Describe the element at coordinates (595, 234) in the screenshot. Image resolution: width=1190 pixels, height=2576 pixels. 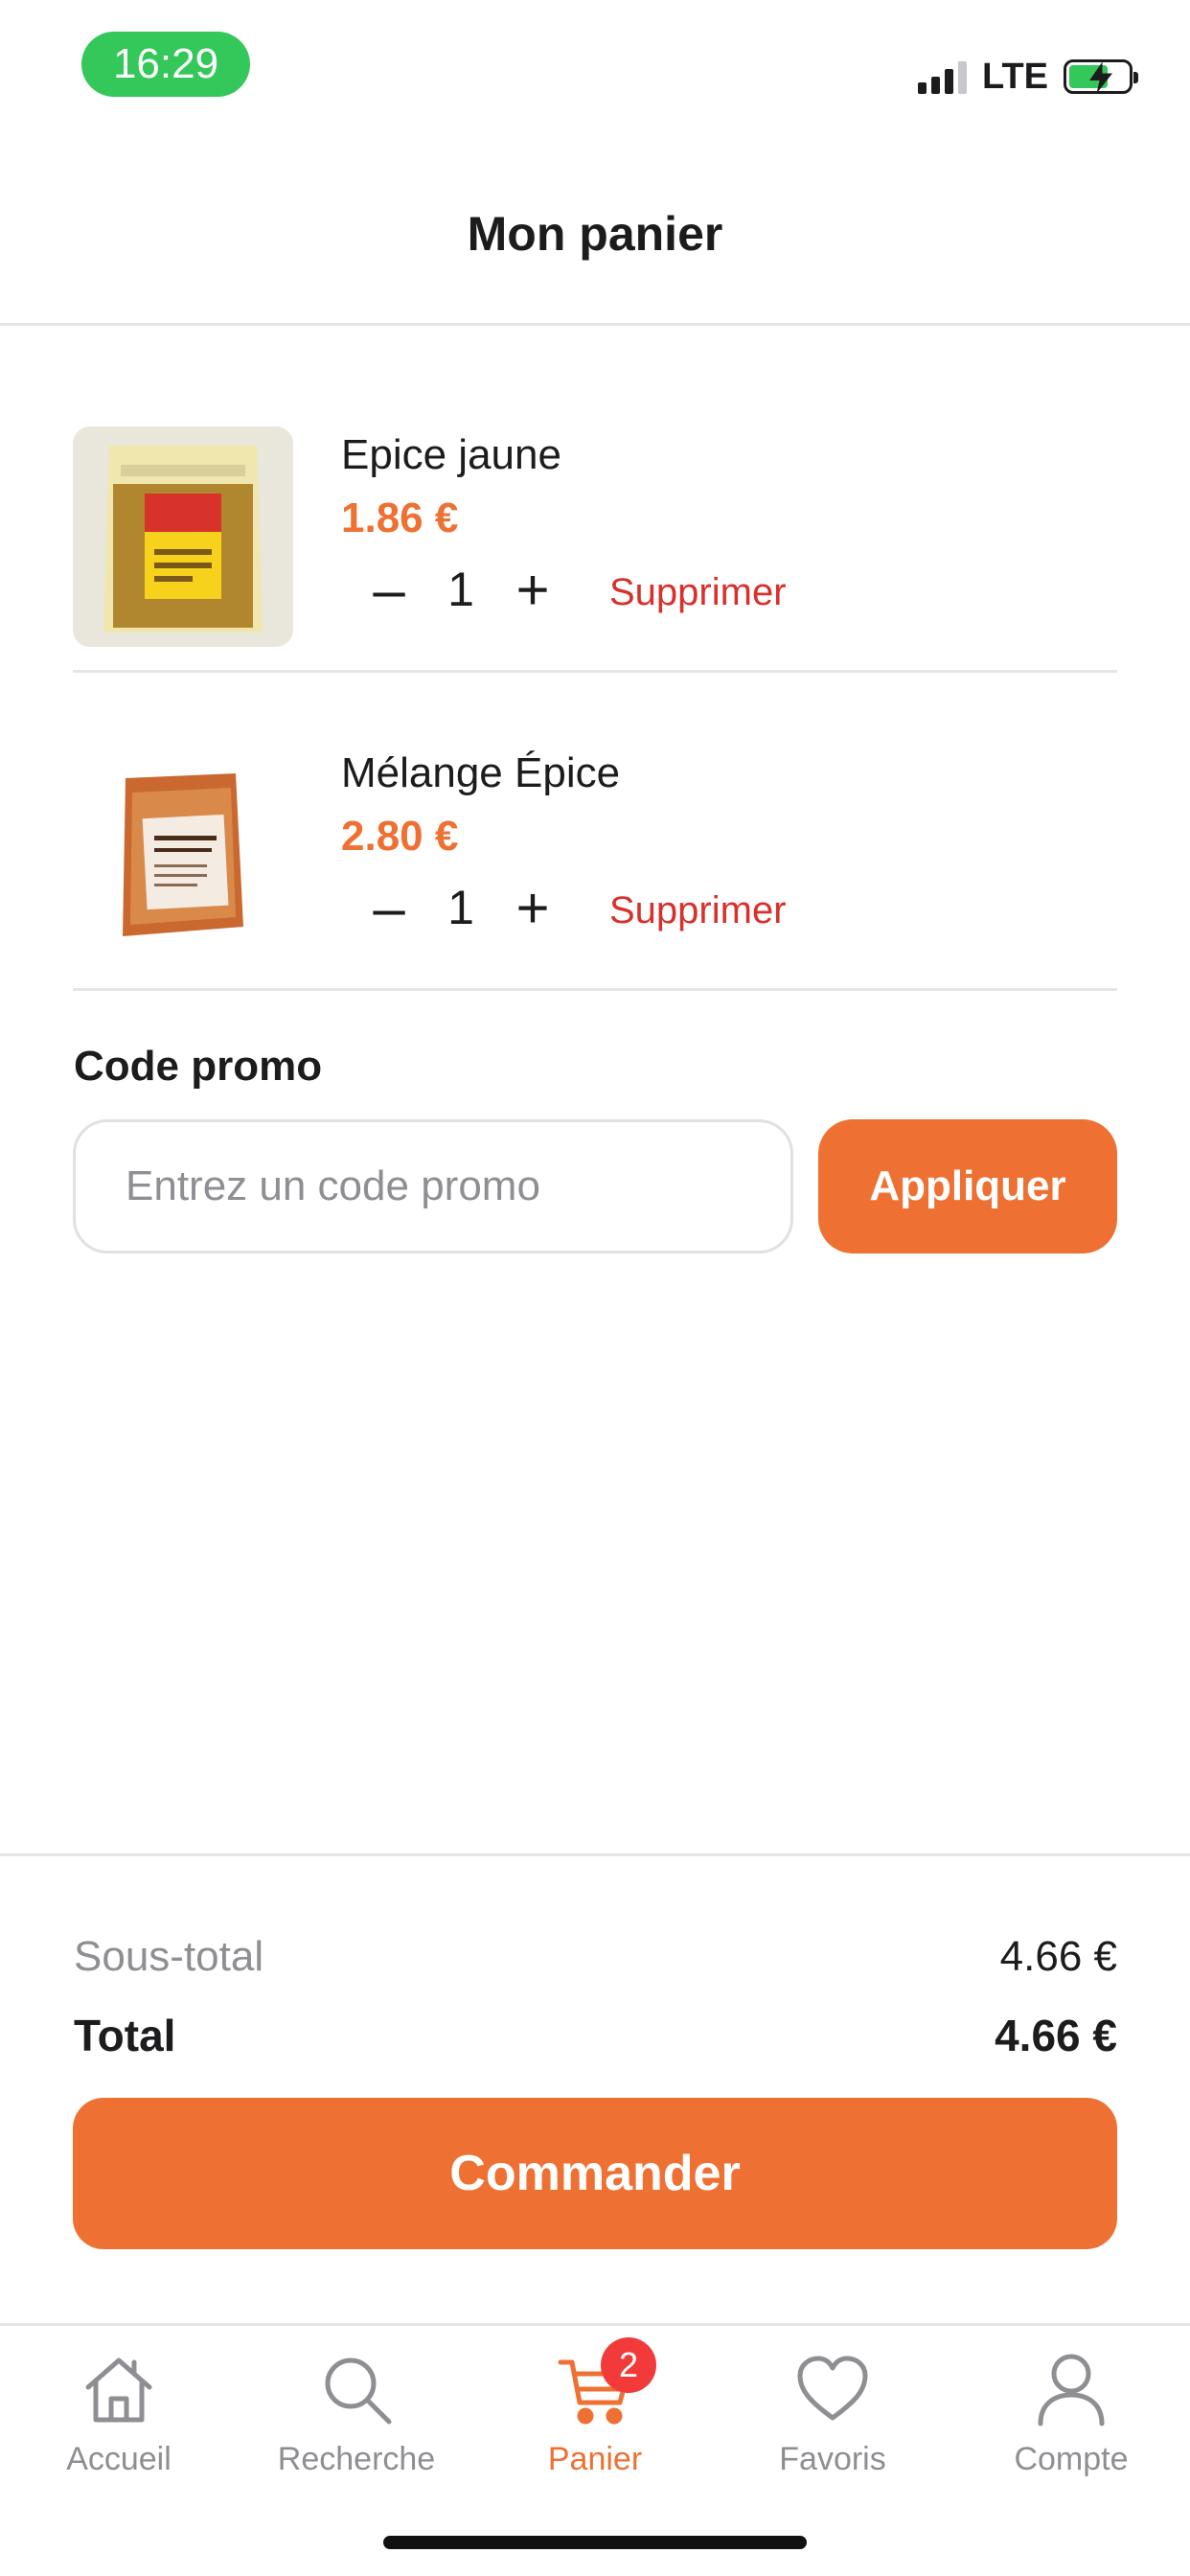
I see `page-title: Mon panier` at that location.